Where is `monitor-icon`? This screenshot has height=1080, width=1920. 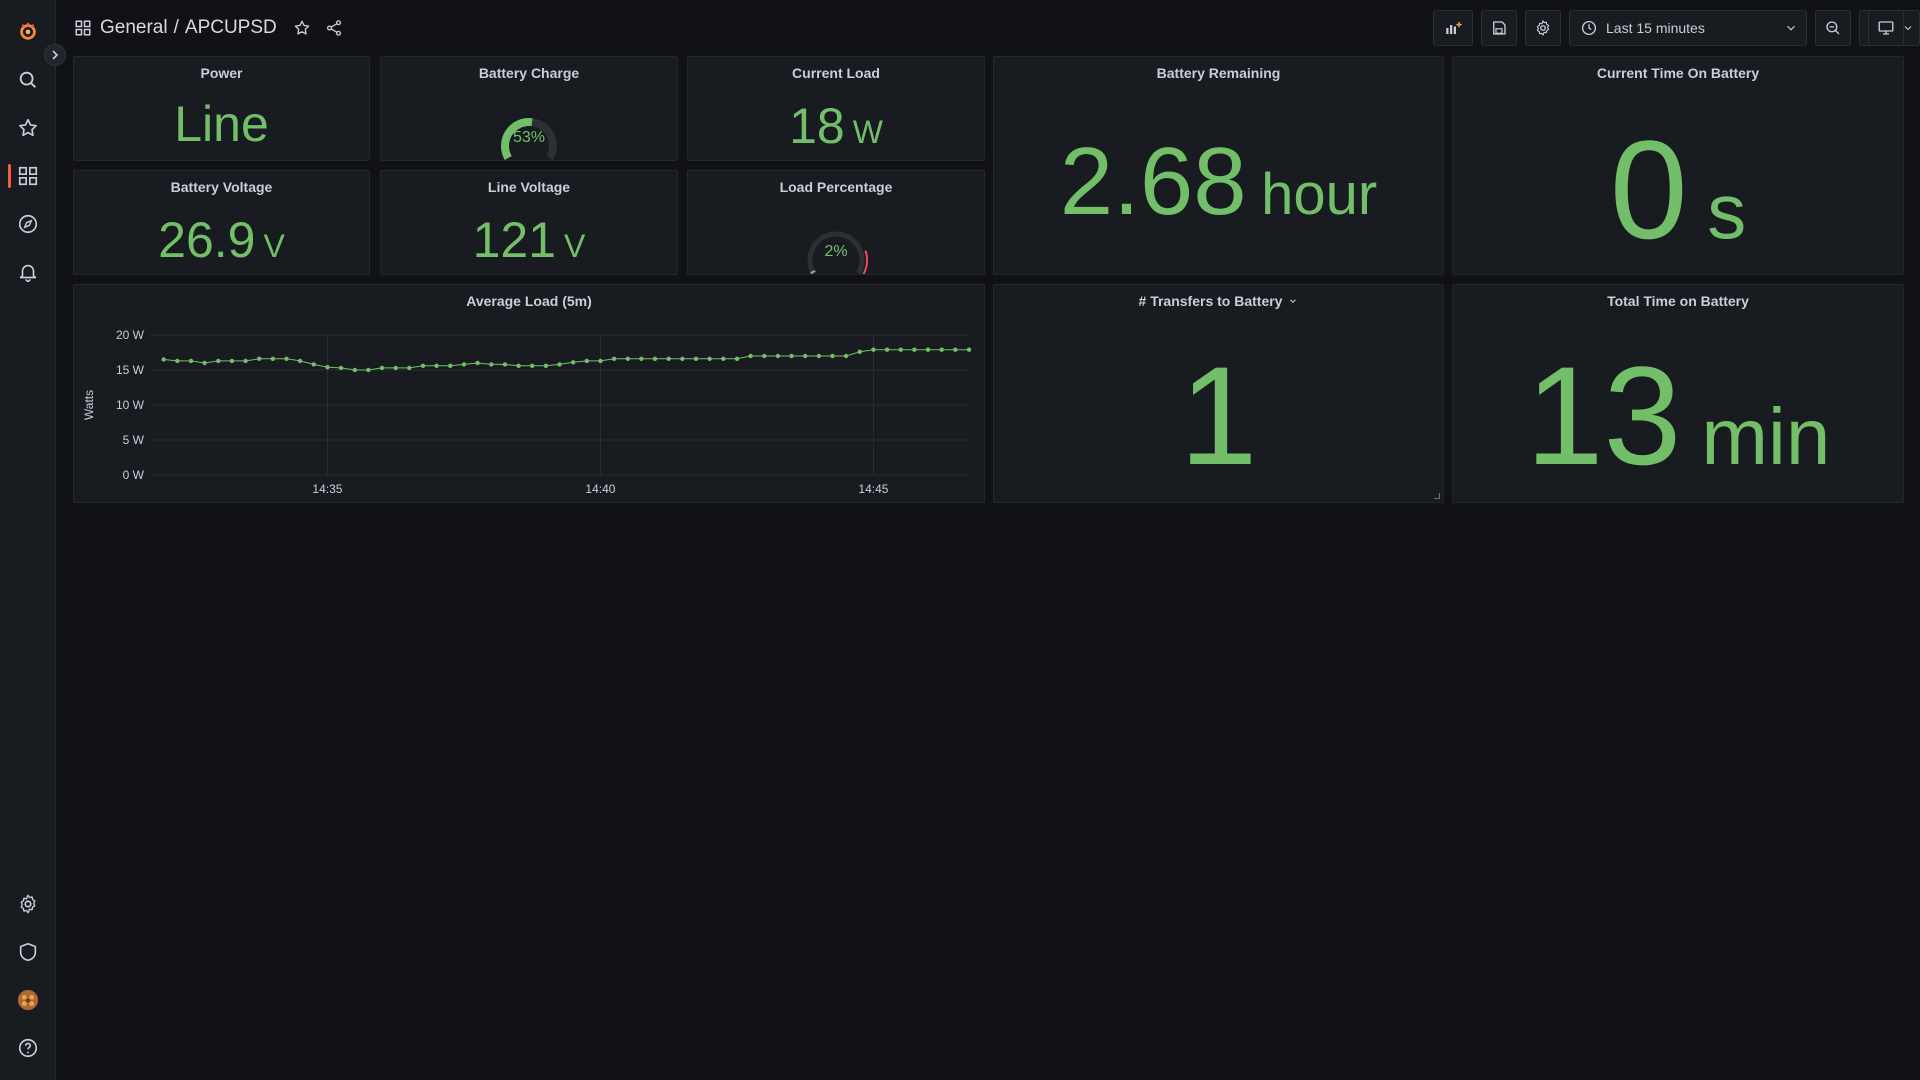
monitor-icon is located at coordinates (1886, 28).